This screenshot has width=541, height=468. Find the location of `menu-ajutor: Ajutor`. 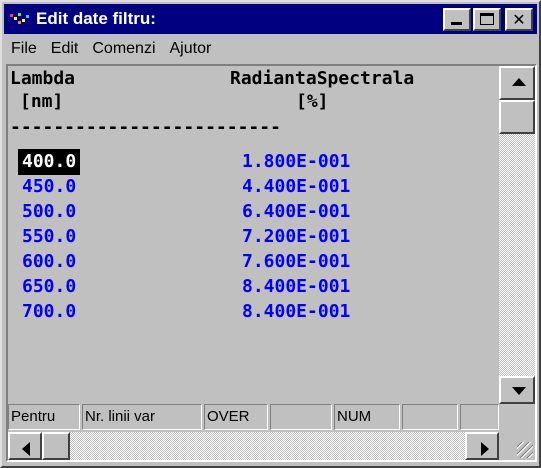

menu-ajutor: Ajutor is located at coordinates (191, 49).